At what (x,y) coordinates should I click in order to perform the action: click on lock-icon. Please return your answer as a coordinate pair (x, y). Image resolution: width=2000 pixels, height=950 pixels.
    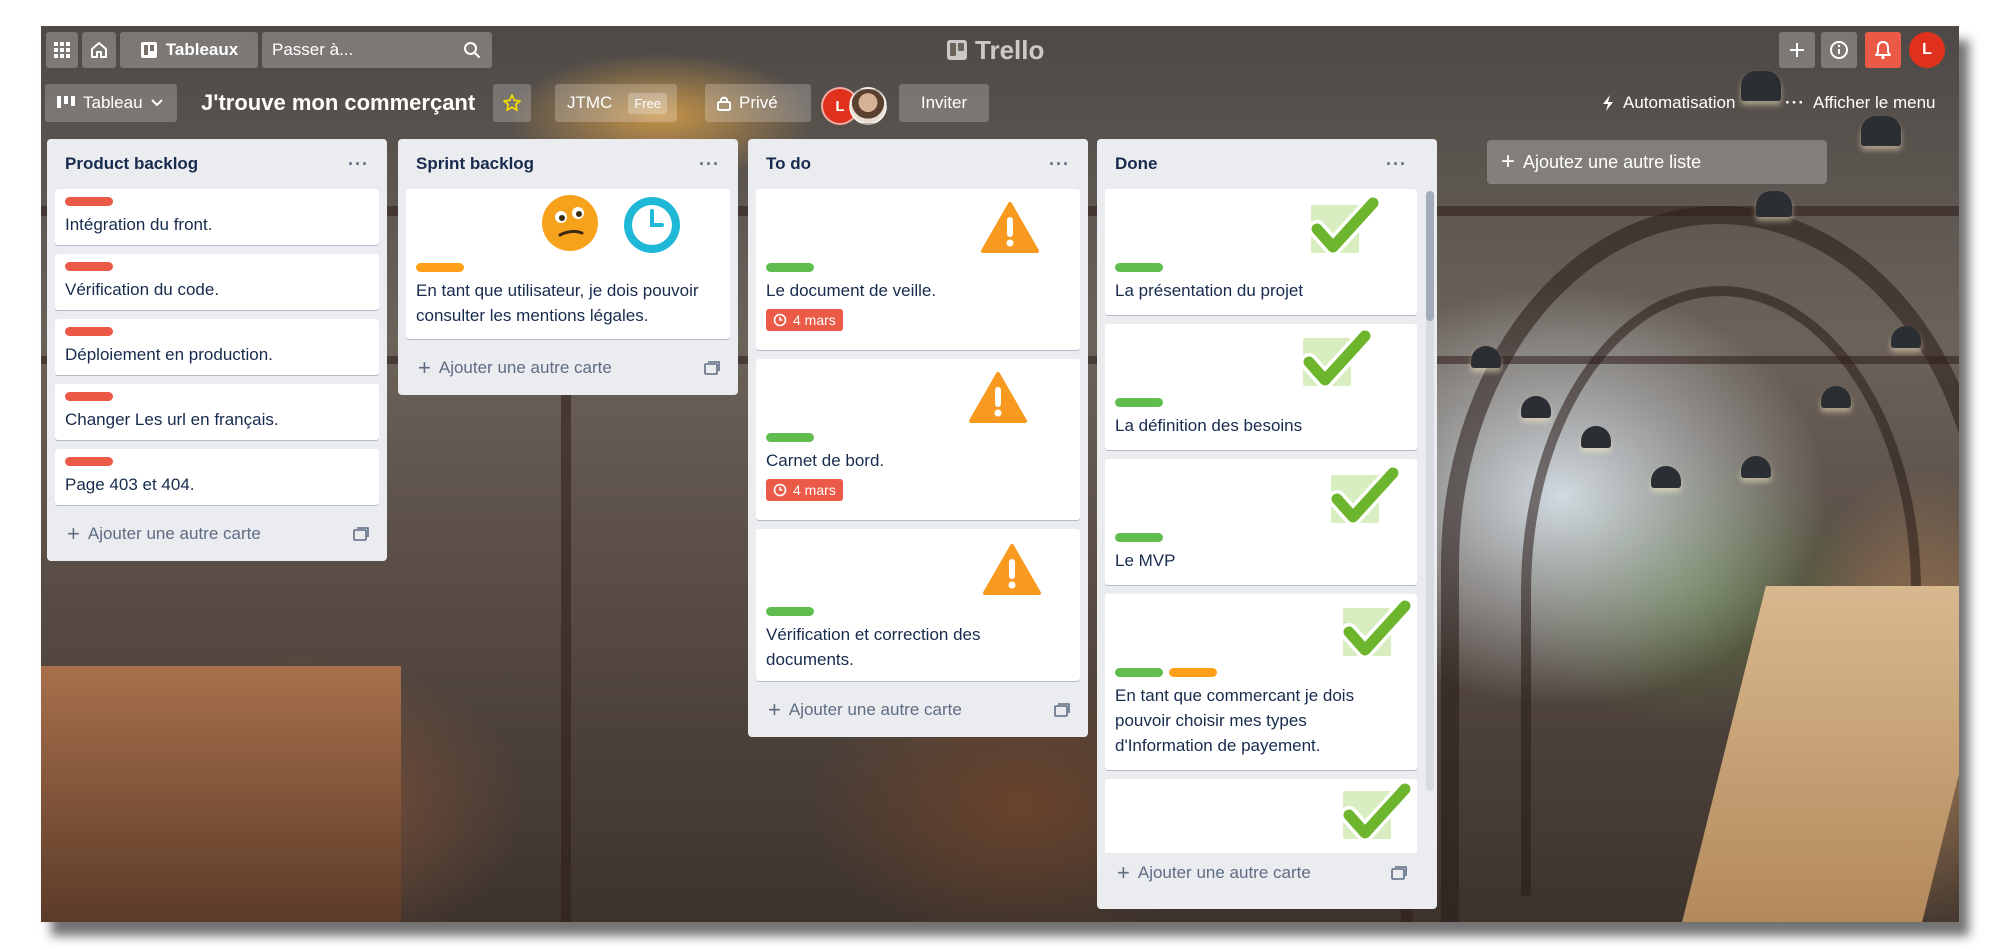
    Looking at the image, I should click on (724, 103).